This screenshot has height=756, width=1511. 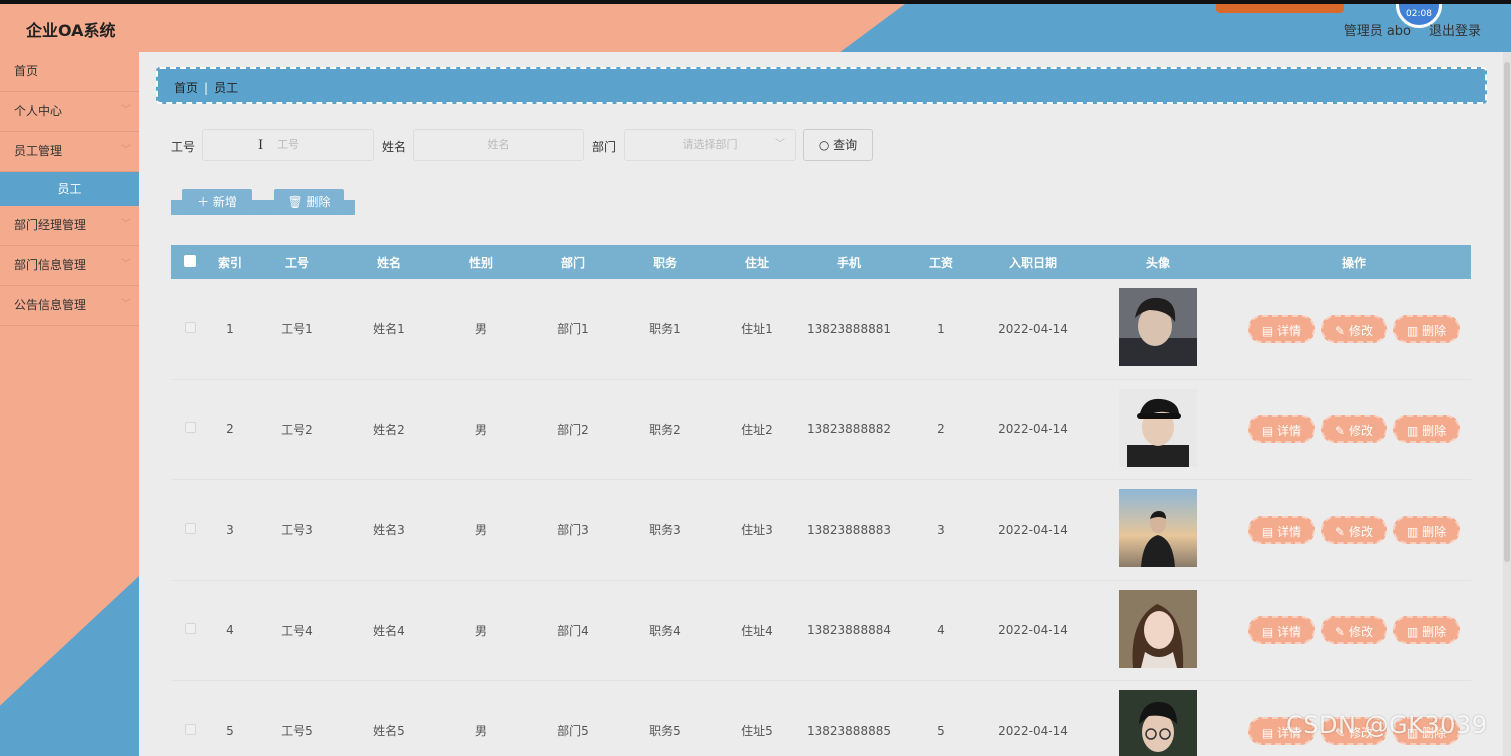 I want to click on column-header: 工号, so click(x=296, y=262).